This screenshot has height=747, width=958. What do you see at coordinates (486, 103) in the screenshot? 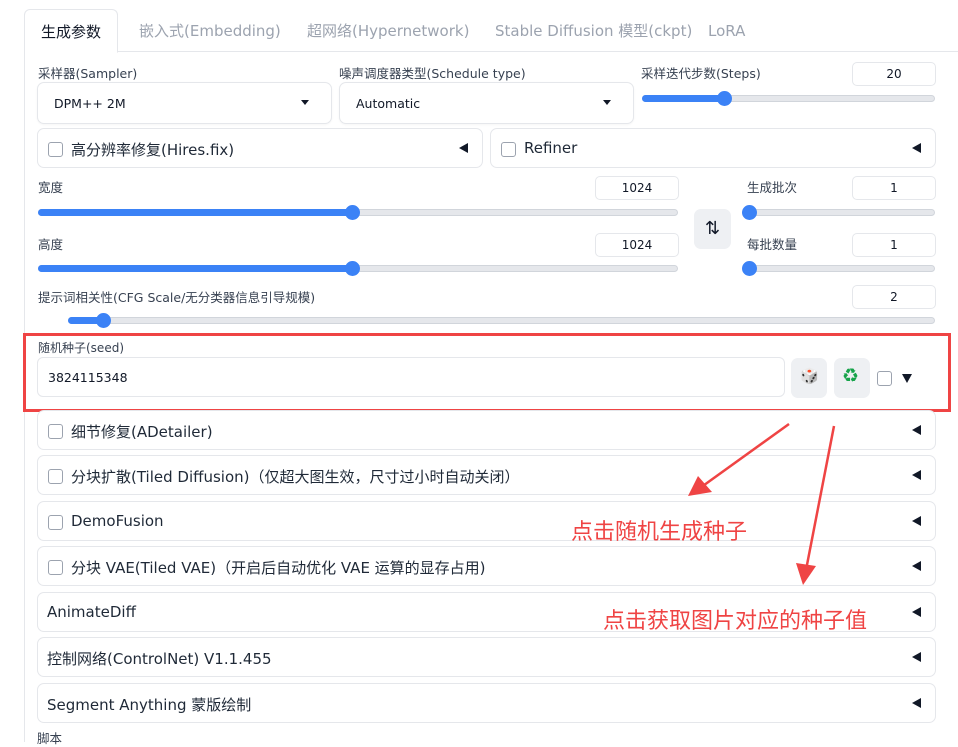
I see `schedule-dropdown: Automatic` at bounding box center [486, 103].